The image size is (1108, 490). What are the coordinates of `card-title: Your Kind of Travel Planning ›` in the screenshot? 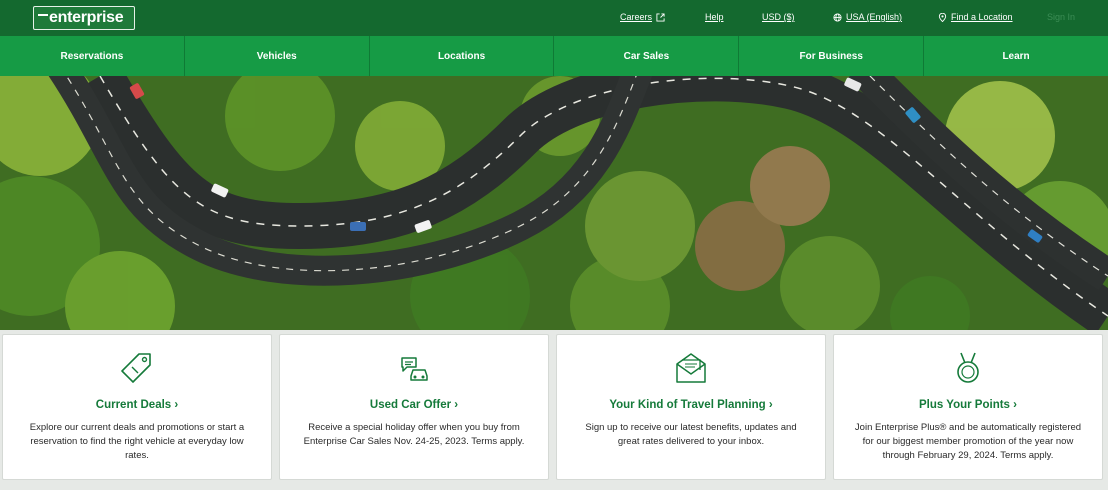 It's located at (691, 405).